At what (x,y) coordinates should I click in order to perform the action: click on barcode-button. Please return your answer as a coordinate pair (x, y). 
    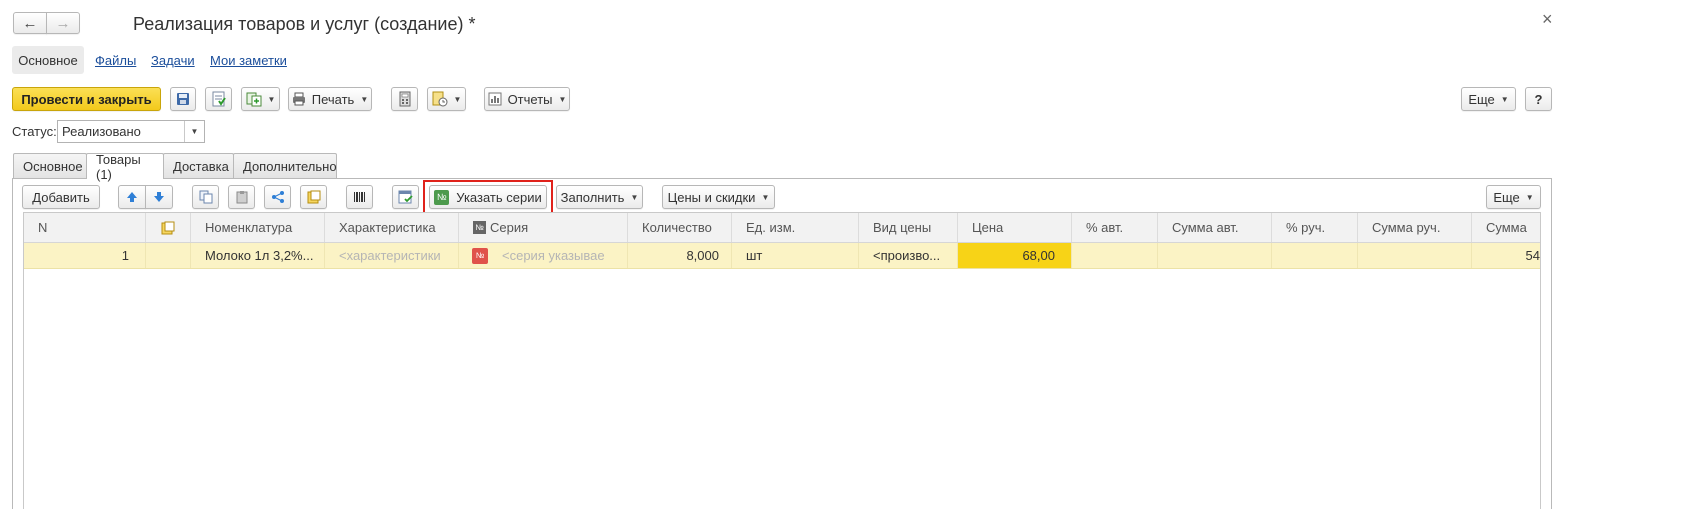
    Looking at the image, I should click on (359, 197).